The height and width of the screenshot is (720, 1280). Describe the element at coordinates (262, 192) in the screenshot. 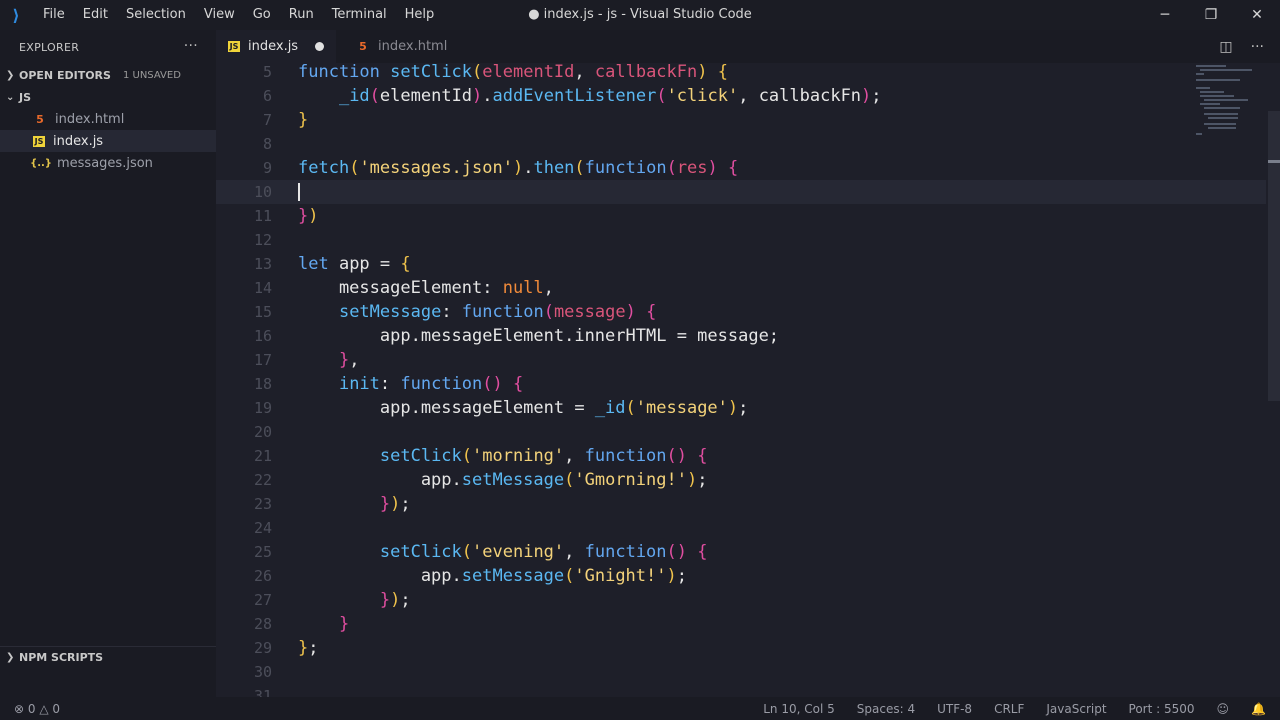

I see `line-number: 10` at that location.